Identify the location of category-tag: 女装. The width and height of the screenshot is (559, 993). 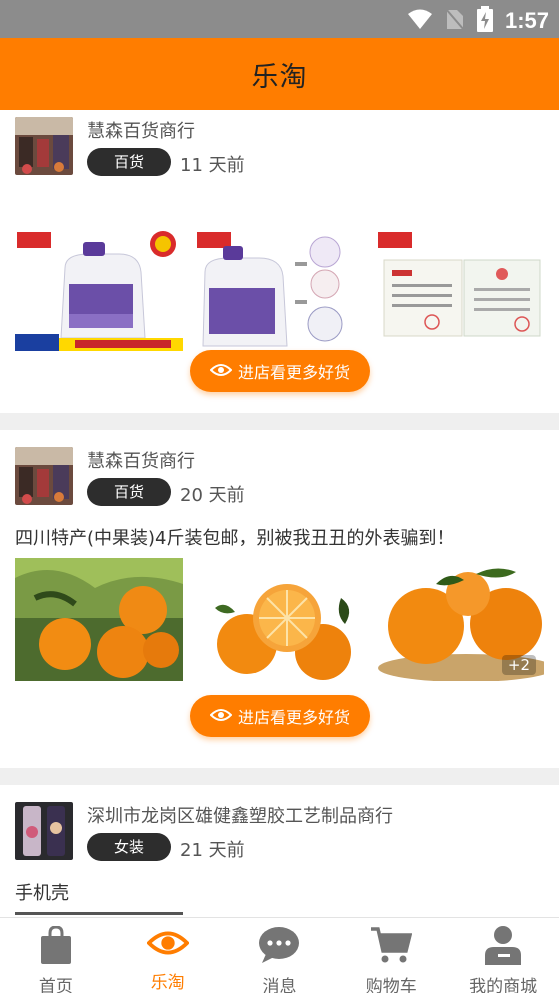
(129, 847).